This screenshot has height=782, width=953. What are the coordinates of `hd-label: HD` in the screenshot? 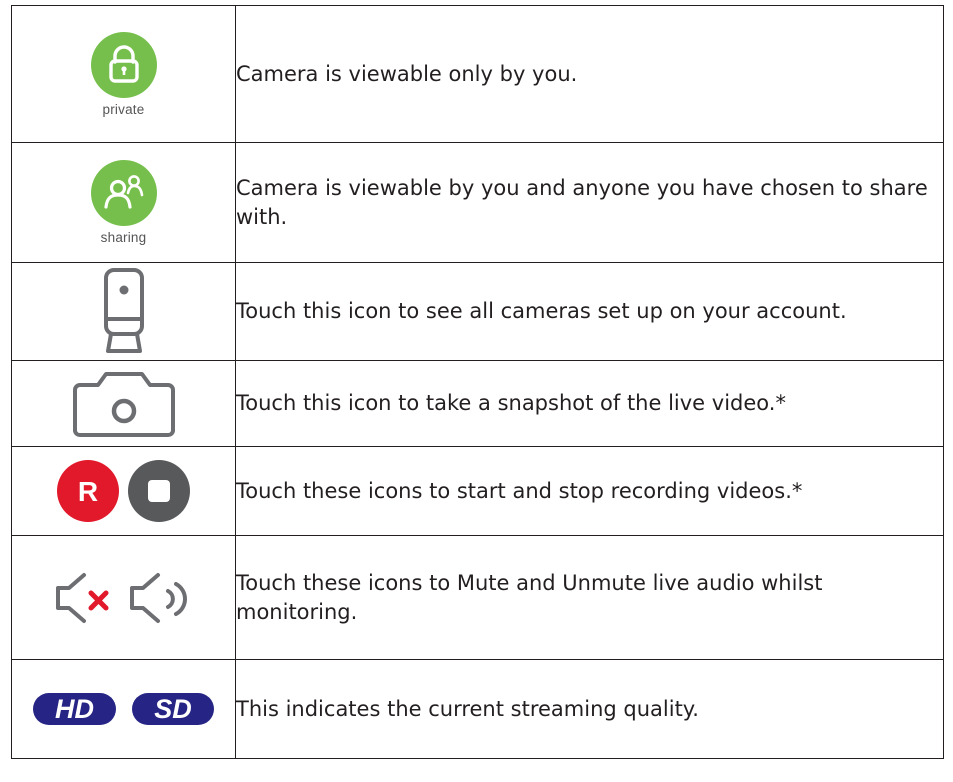 It's located at (74, 709).